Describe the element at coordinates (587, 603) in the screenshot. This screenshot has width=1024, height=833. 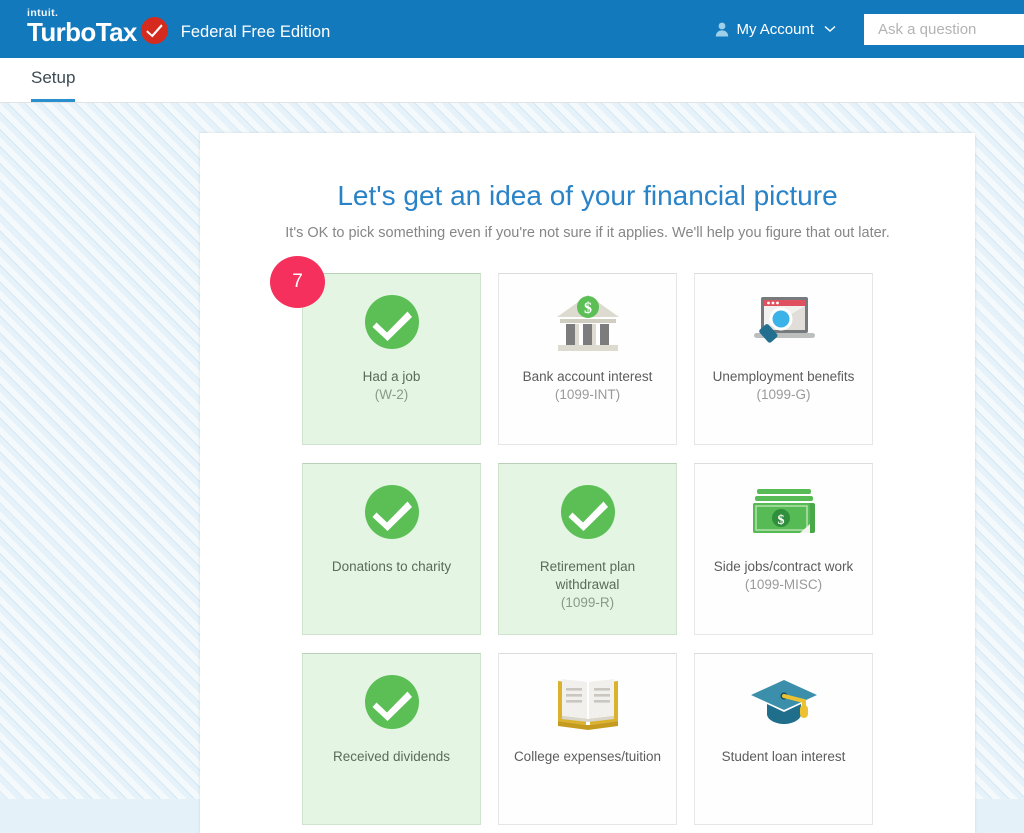
I see `card-form-number: (1099-R)` at that location.